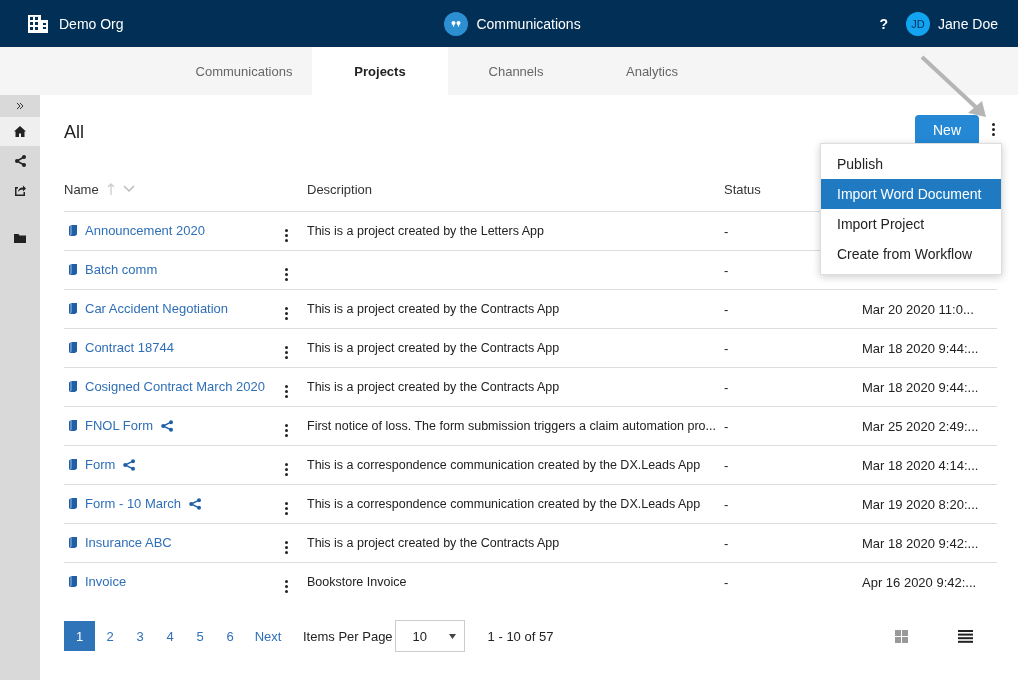 The image size is (1018, 680). I want to click on project-link: Batch comm, so click(121, 269).